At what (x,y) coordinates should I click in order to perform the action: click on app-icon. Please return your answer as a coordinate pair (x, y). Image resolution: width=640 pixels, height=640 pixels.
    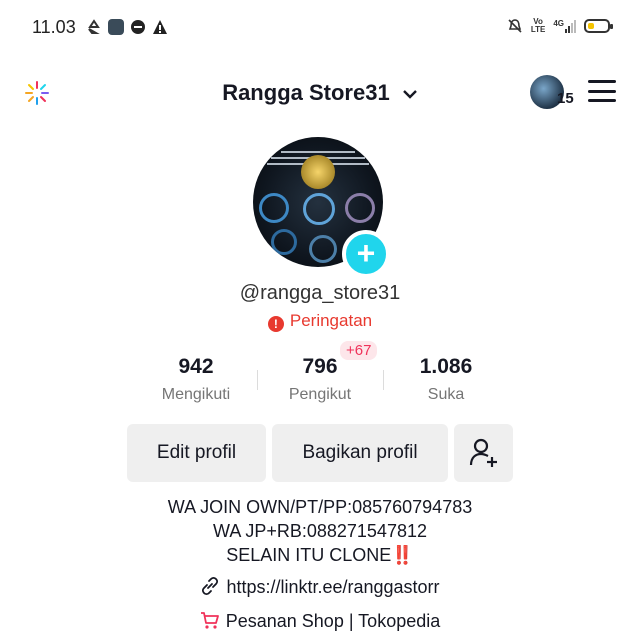
    Looking at the image, I should click on (116, 27).